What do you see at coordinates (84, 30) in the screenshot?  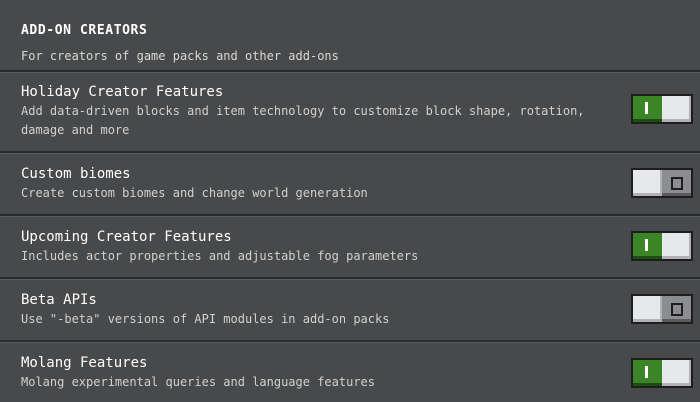 I see `section-title: ADD-ON CREATORS` at bounding box center [84, 30].